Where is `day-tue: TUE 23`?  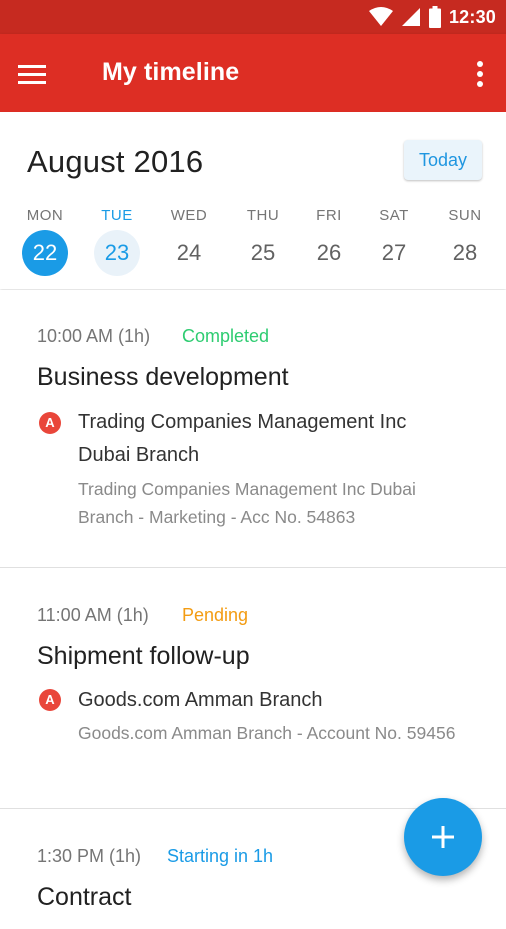 day-tue: TUE 23 is located at coordinates (117, 241).